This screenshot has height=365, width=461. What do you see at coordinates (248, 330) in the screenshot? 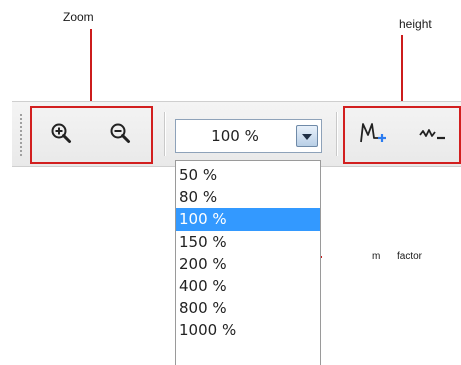
I see `zoom-option-1000: 1000 %` at bounding box center [248, 330].